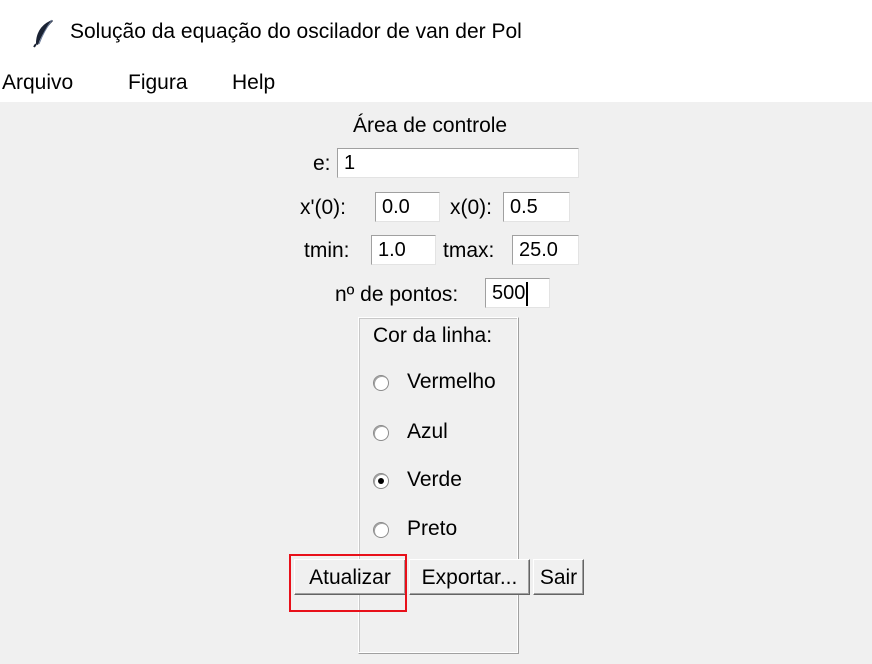 The image size is (872, 664). What do you see at coordinates (545, 250) in the screenshot?
I see `tmax-input` at bounding box center [545, 250].